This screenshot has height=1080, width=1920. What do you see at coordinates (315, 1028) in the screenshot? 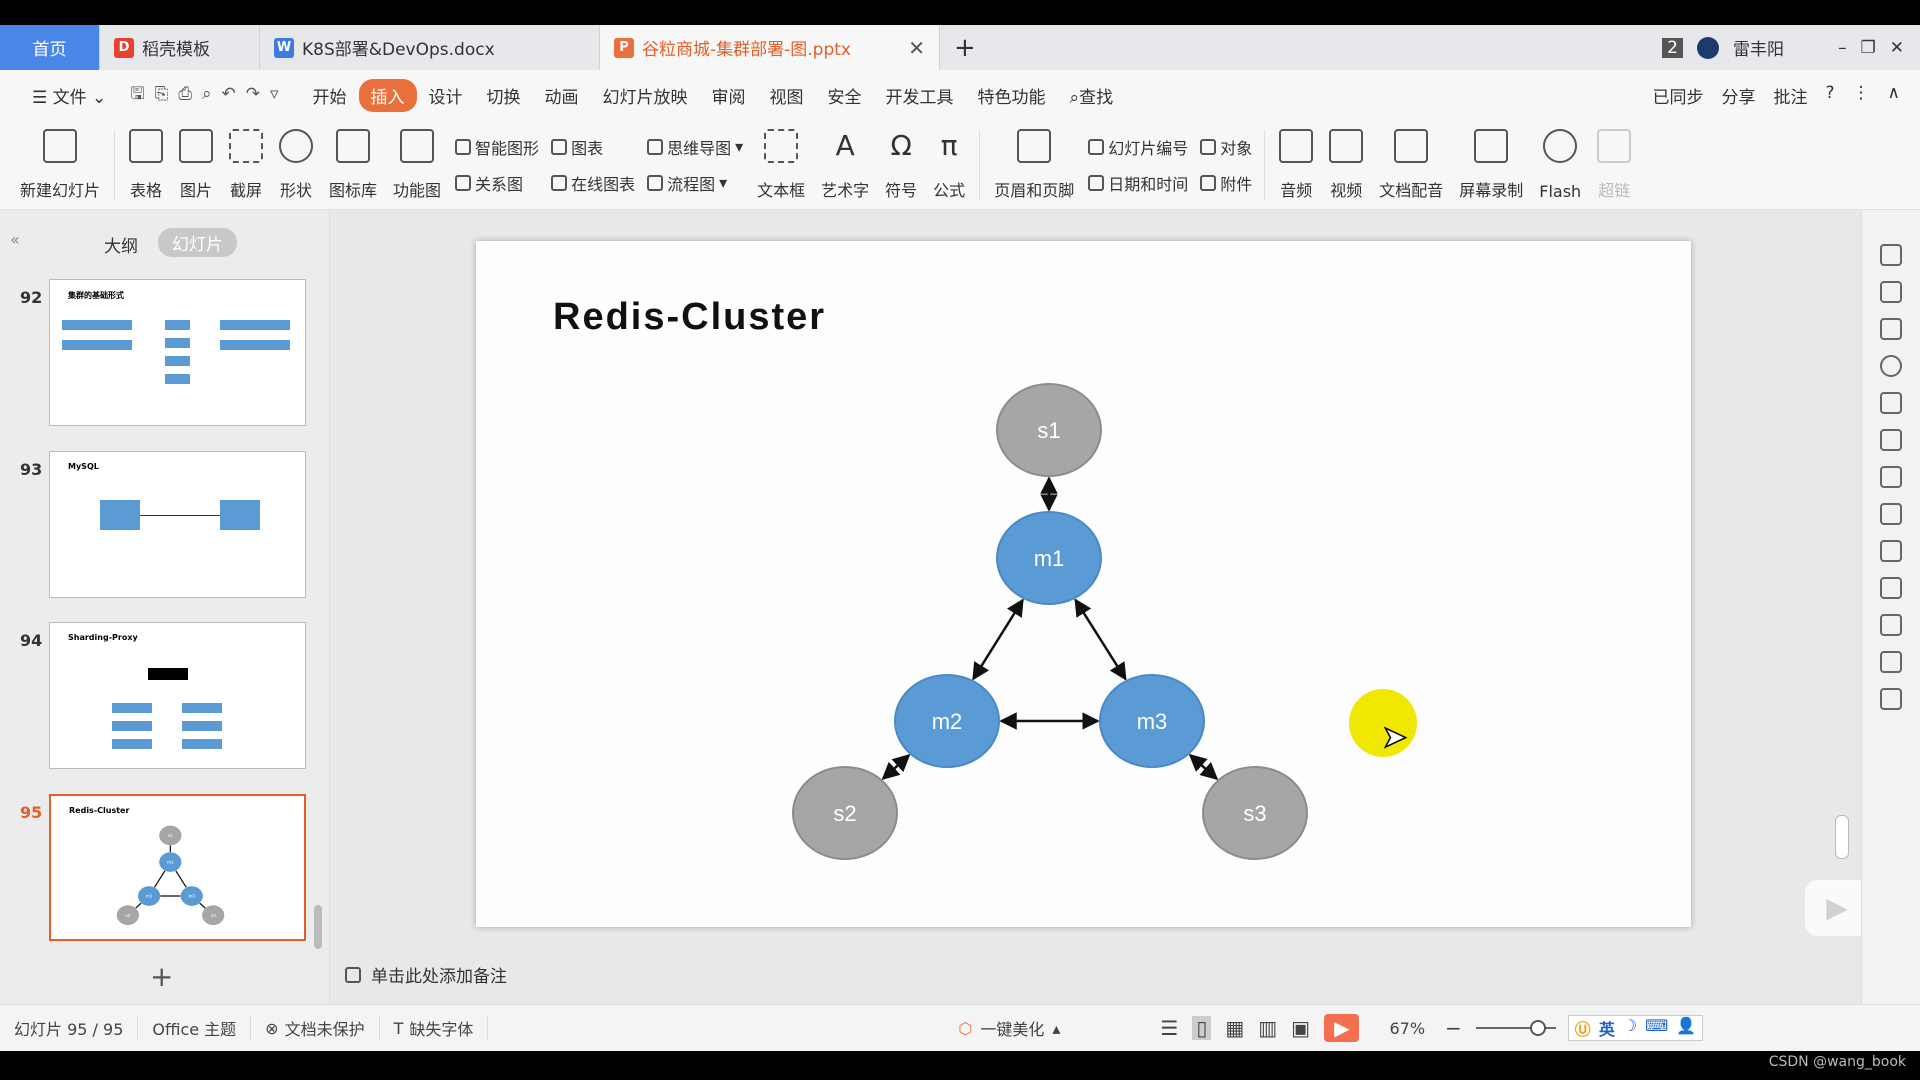
I see `document-protection: ⊗ 文档未保护` at bounding box center [315, 1028].